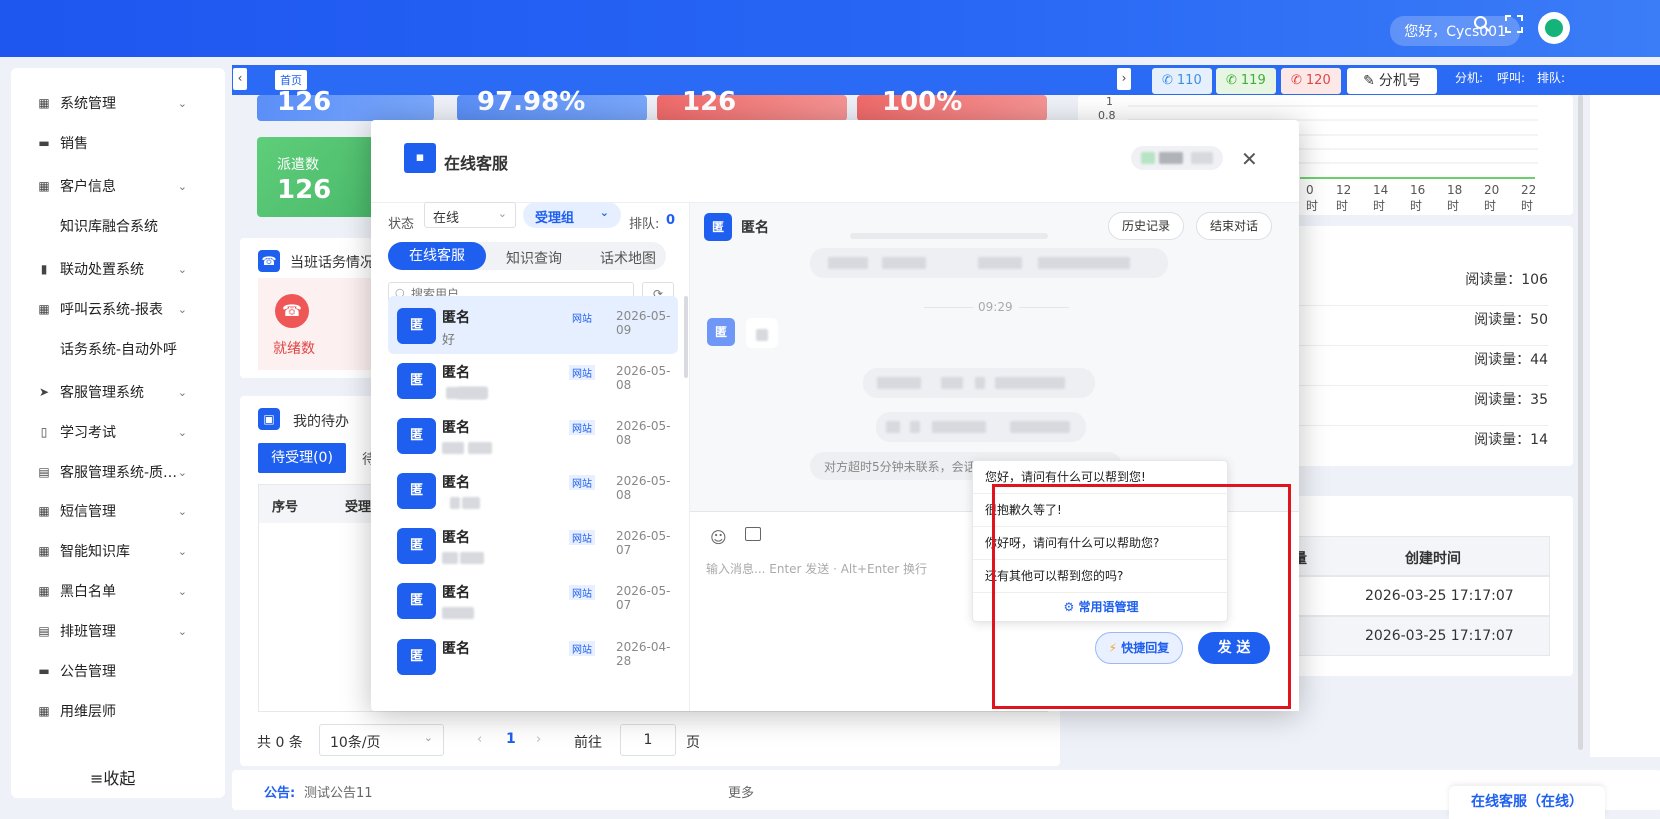  Describe the element at coordinates (1469, 78) in the screenshot. I see `ext-label: 分机:` at that location.